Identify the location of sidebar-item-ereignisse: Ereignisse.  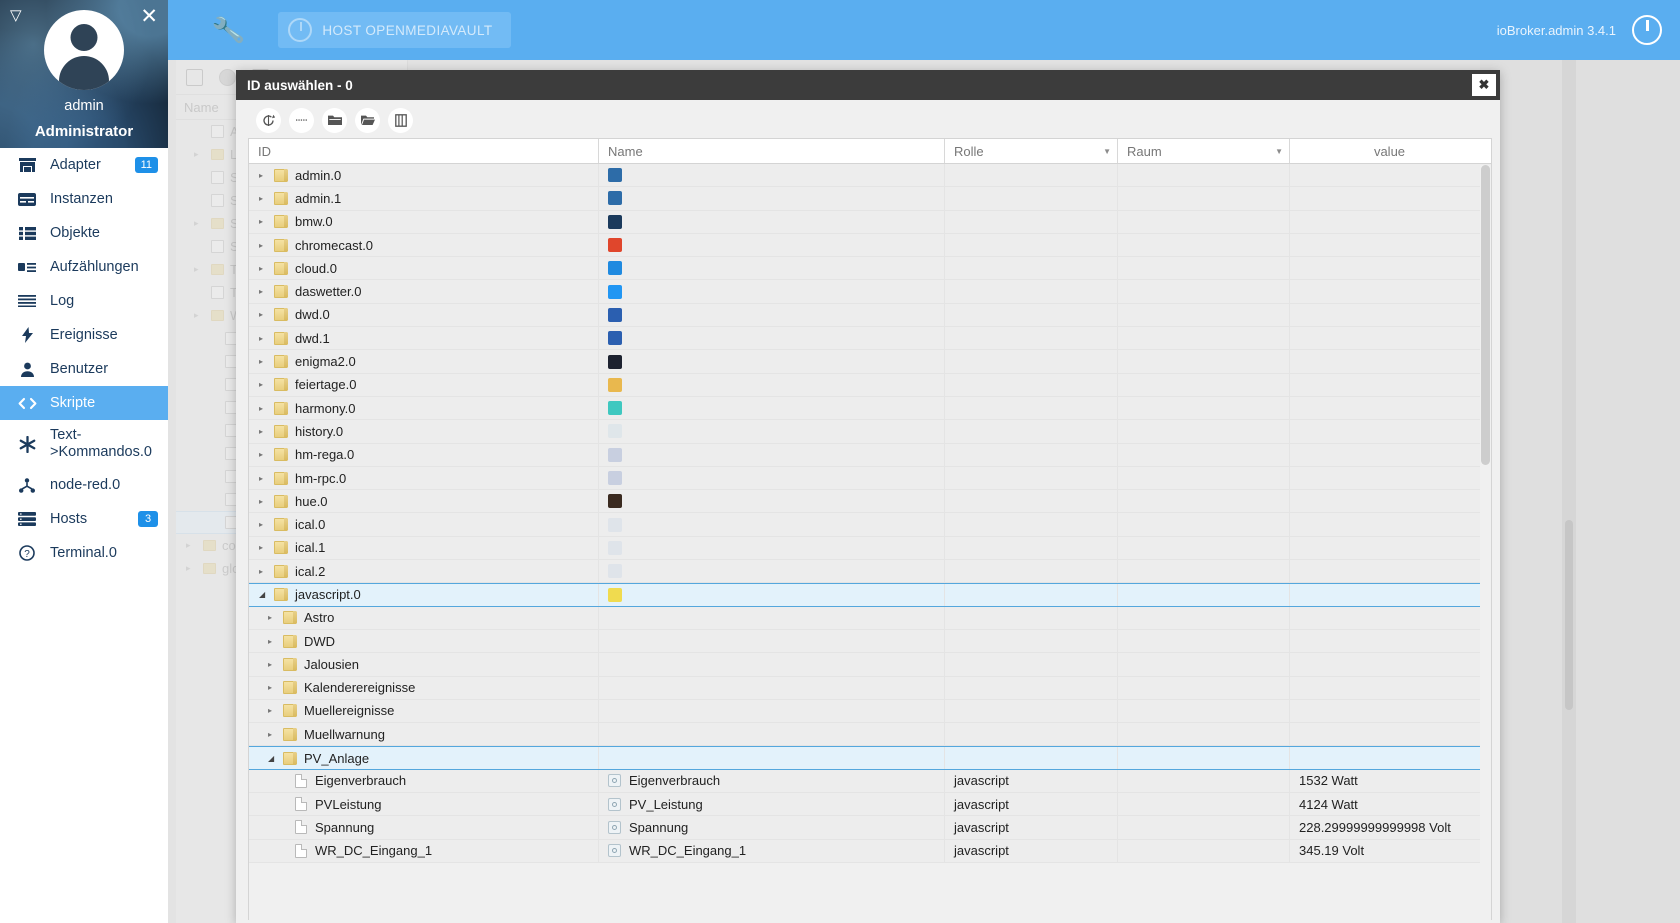
(84, 335).